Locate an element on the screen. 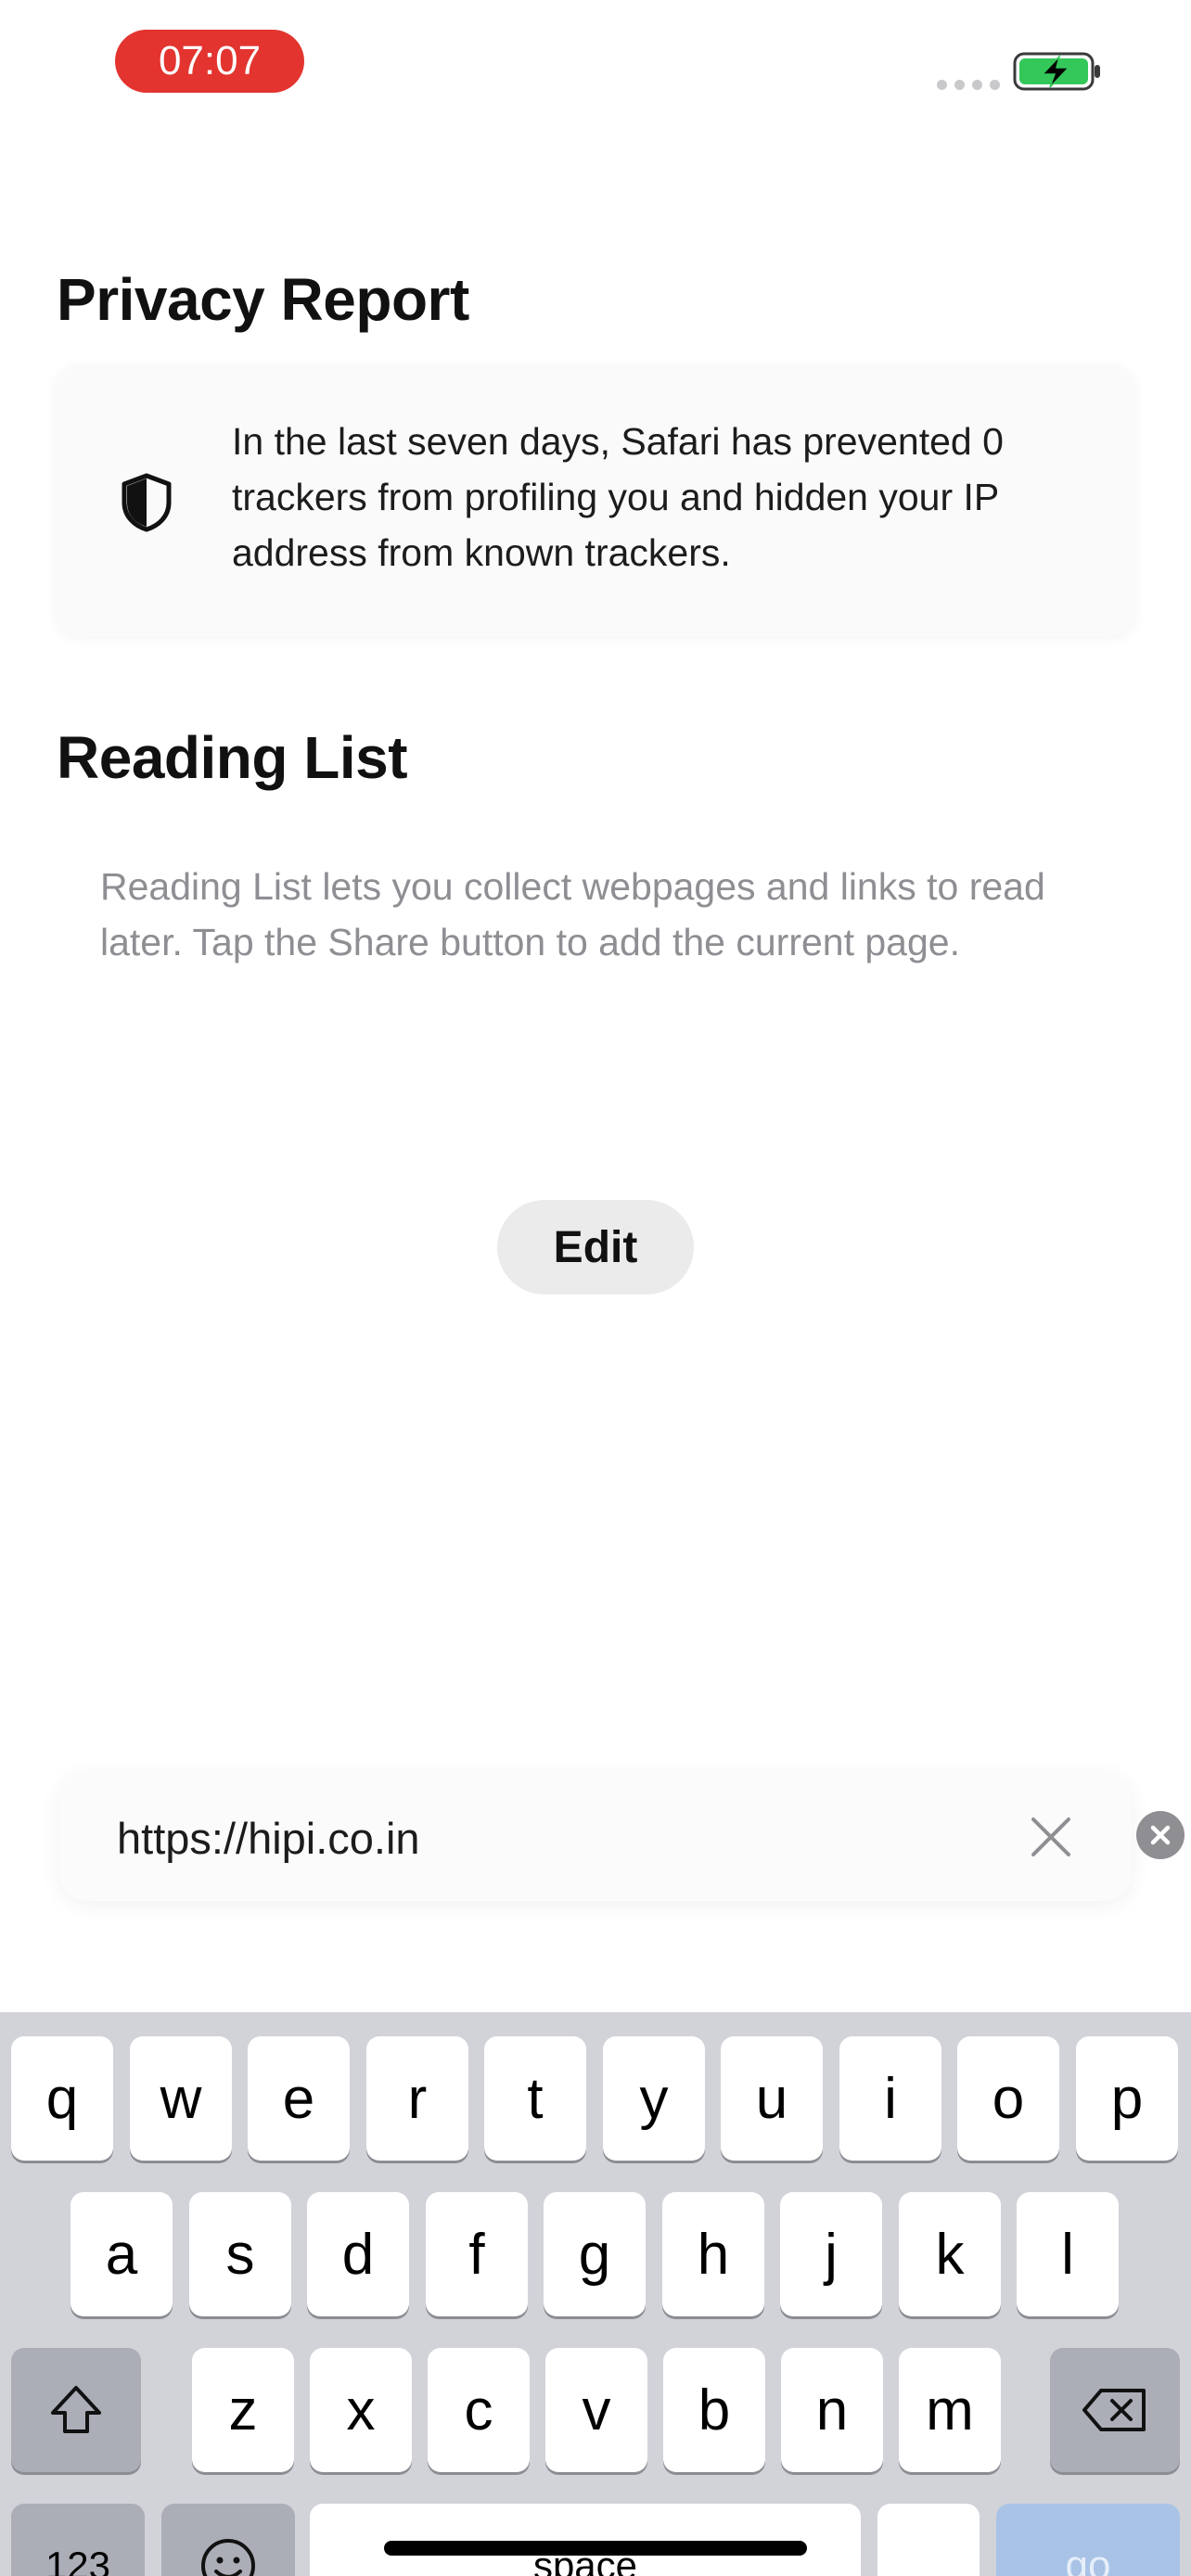  key-b: b is located at coordinates (714, 2410).